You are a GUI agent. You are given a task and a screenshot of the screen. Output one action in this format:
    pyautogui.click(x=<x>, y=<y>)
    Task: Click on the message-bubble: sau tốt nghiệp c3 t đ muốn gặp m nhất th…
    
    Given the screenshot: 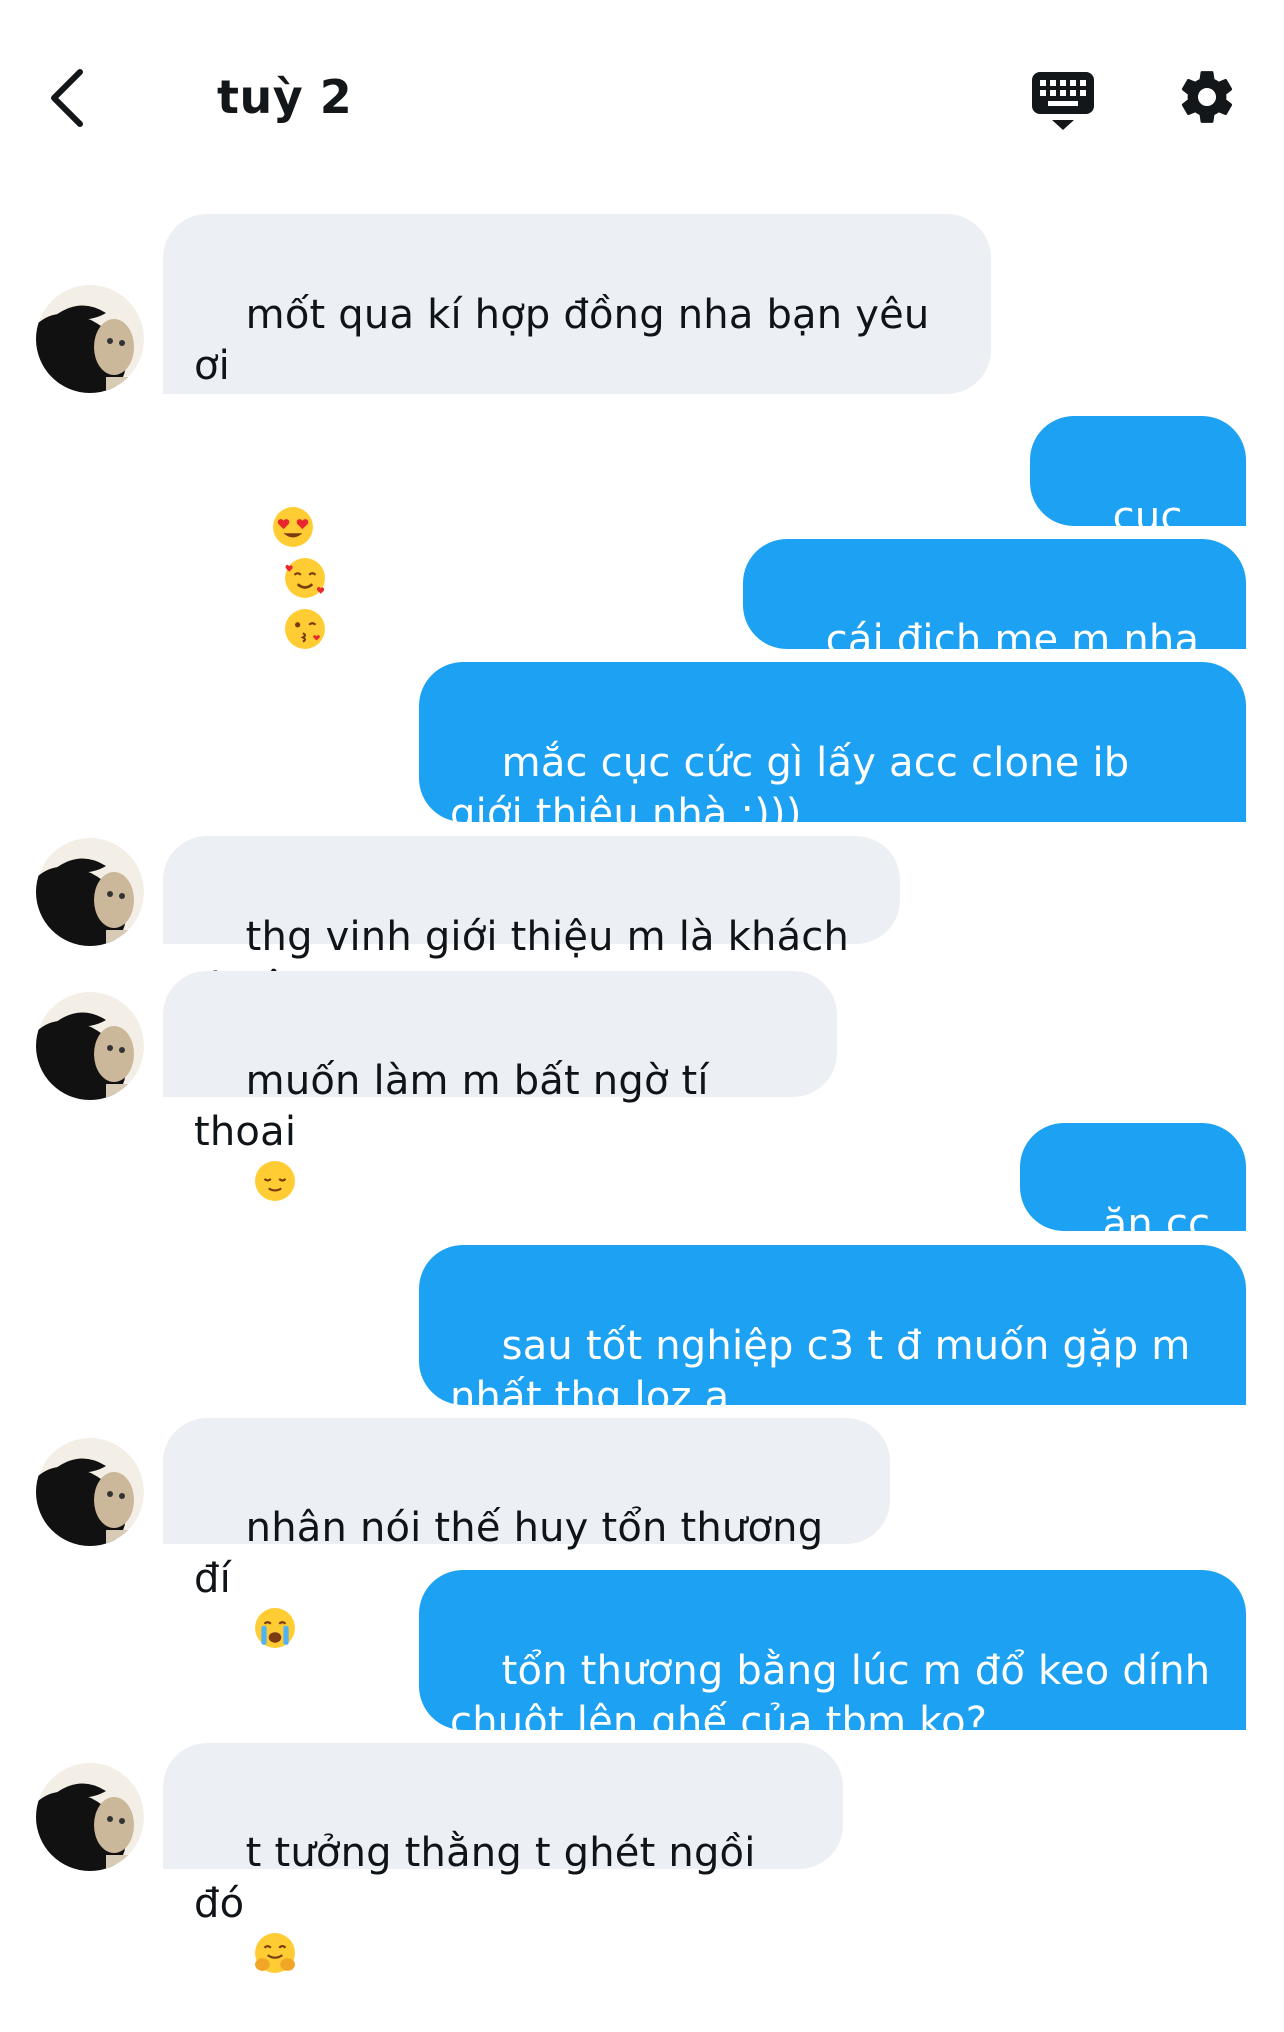 What is the action you would take?
    pyautogui.click(x=832, y=1332)
    